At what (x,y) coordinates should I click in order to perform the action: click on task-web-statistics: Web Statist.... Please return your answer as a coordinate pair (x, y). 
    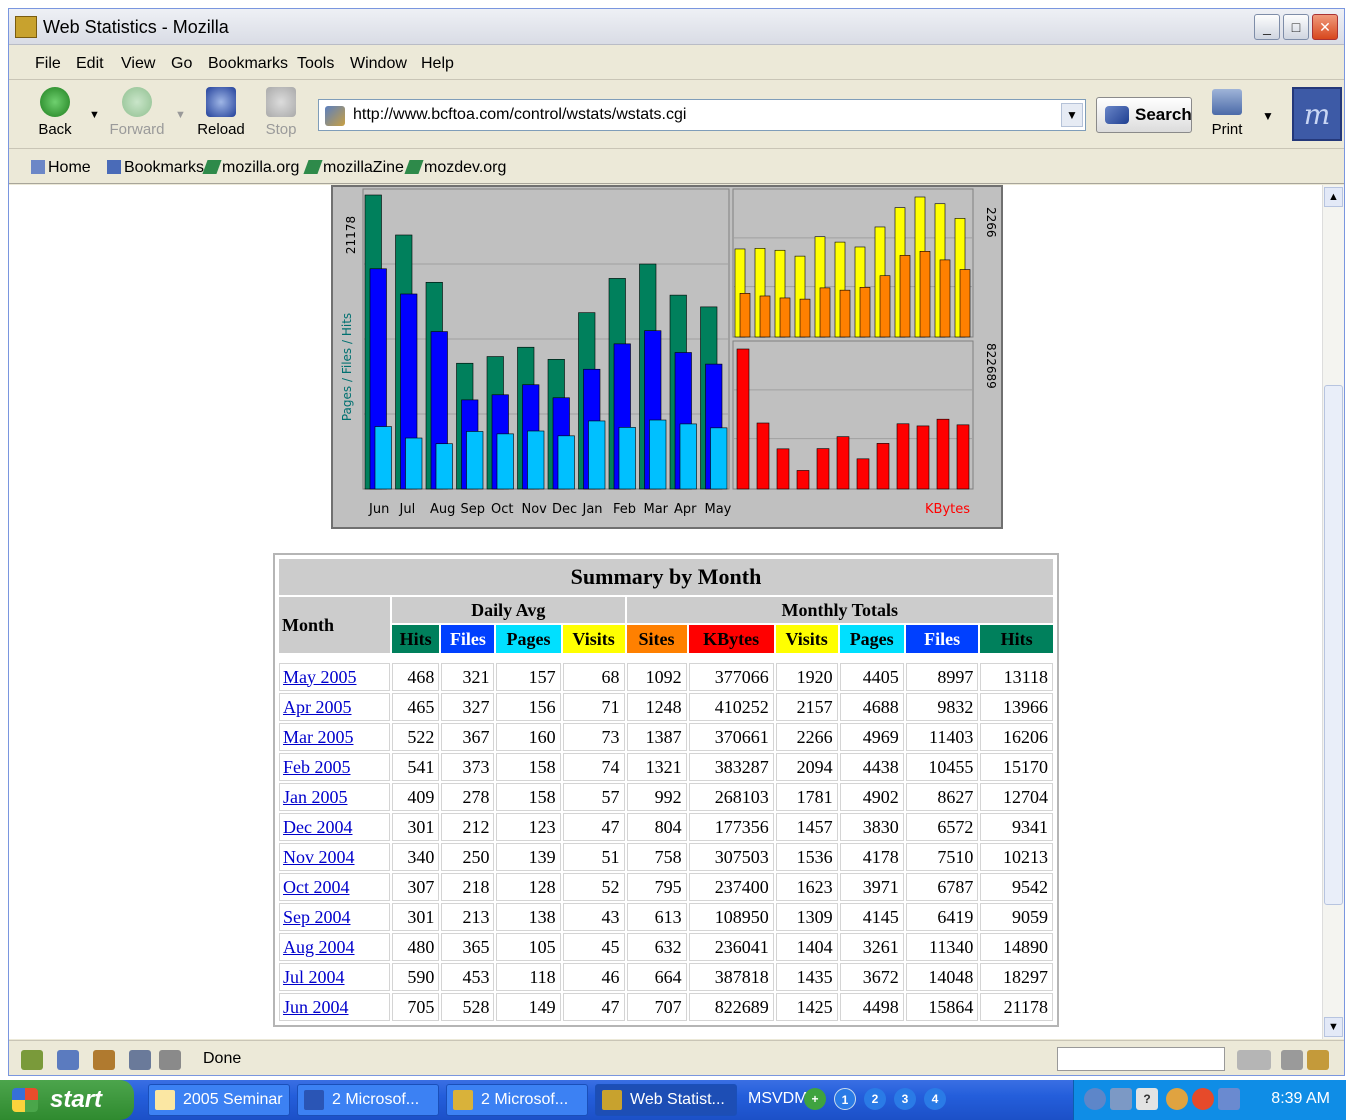
    Looking at the image, I should click on (666, 1100).